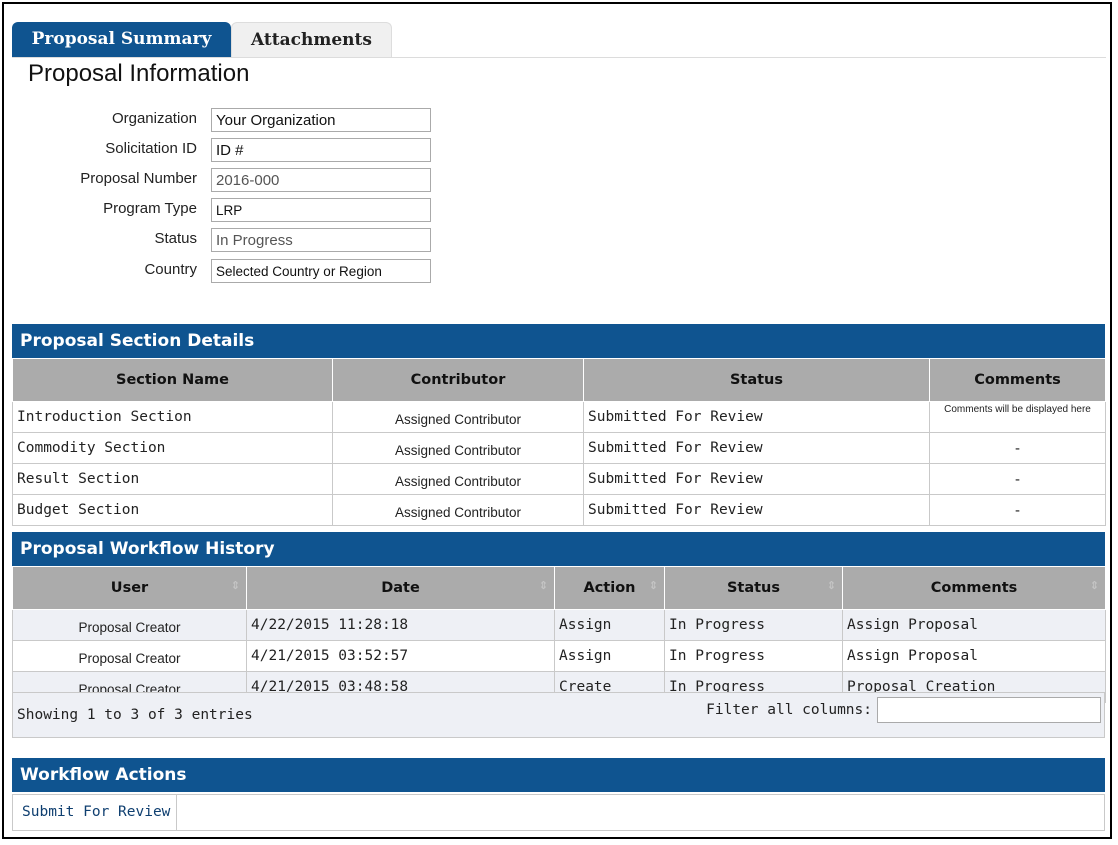 The image size is (1118, 845). I want to click on submit-for-review-button: Submit For Review, so click(95, 812).